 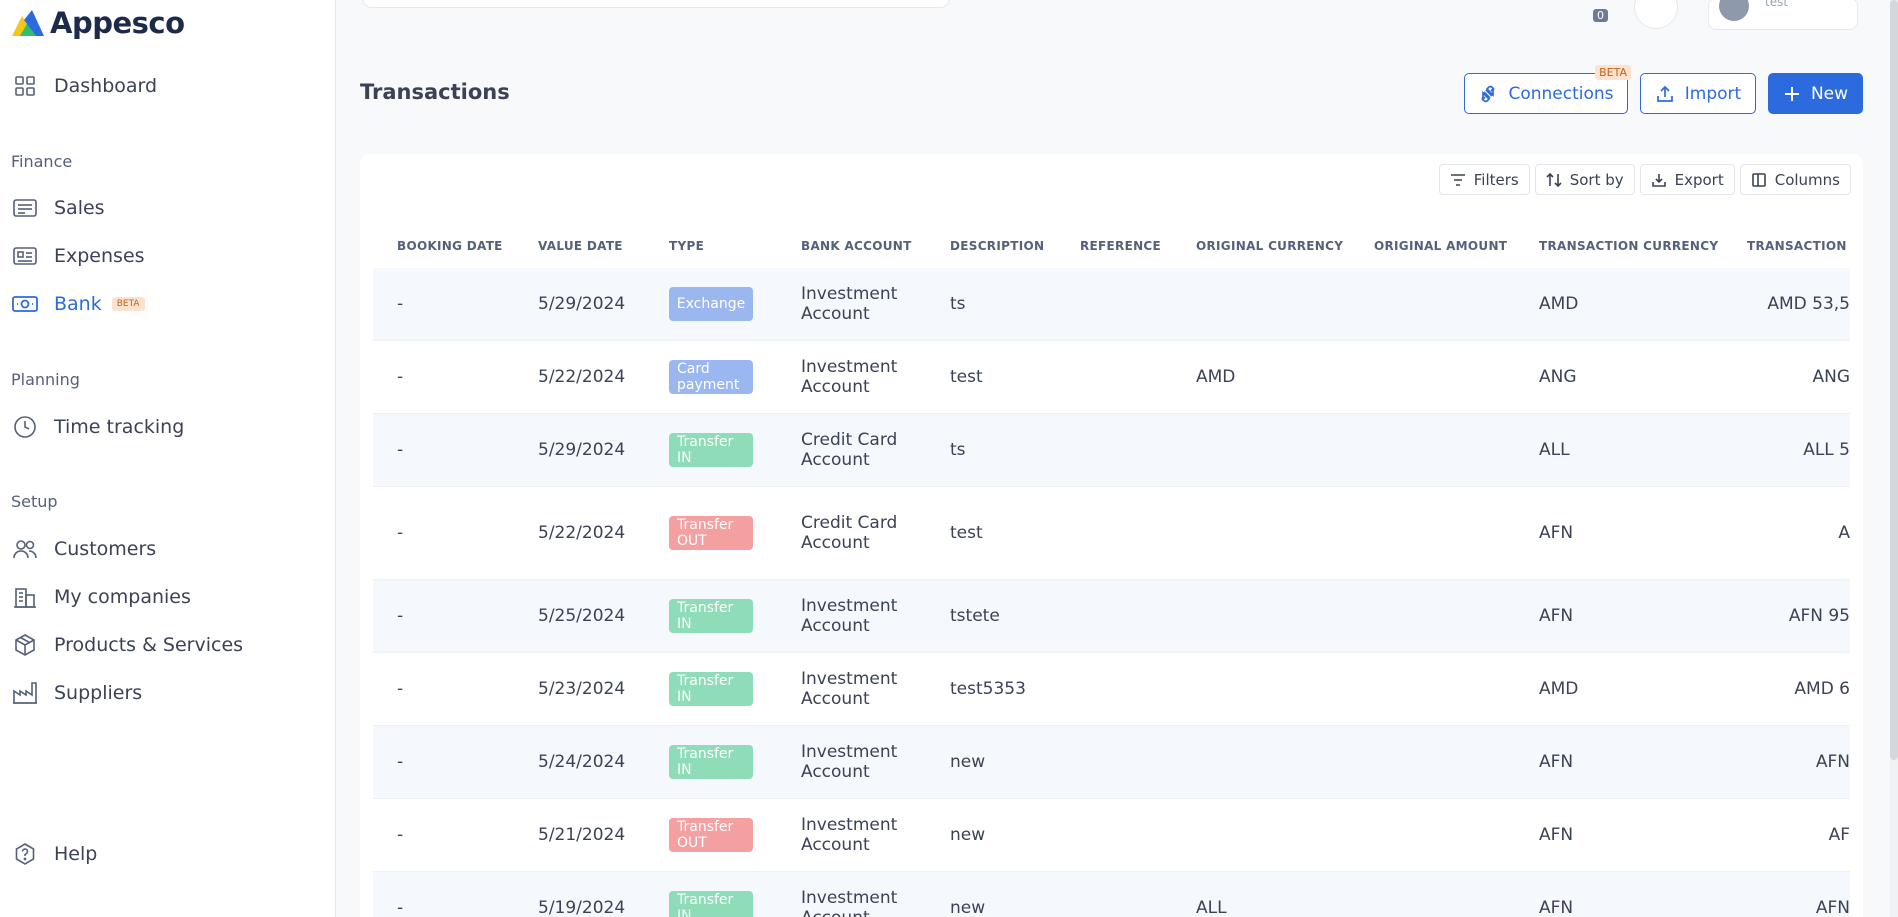 What do you see at coordinates (975, 616) in the screenshot?
I see `description: tstete` at bounding box center [975, 616].